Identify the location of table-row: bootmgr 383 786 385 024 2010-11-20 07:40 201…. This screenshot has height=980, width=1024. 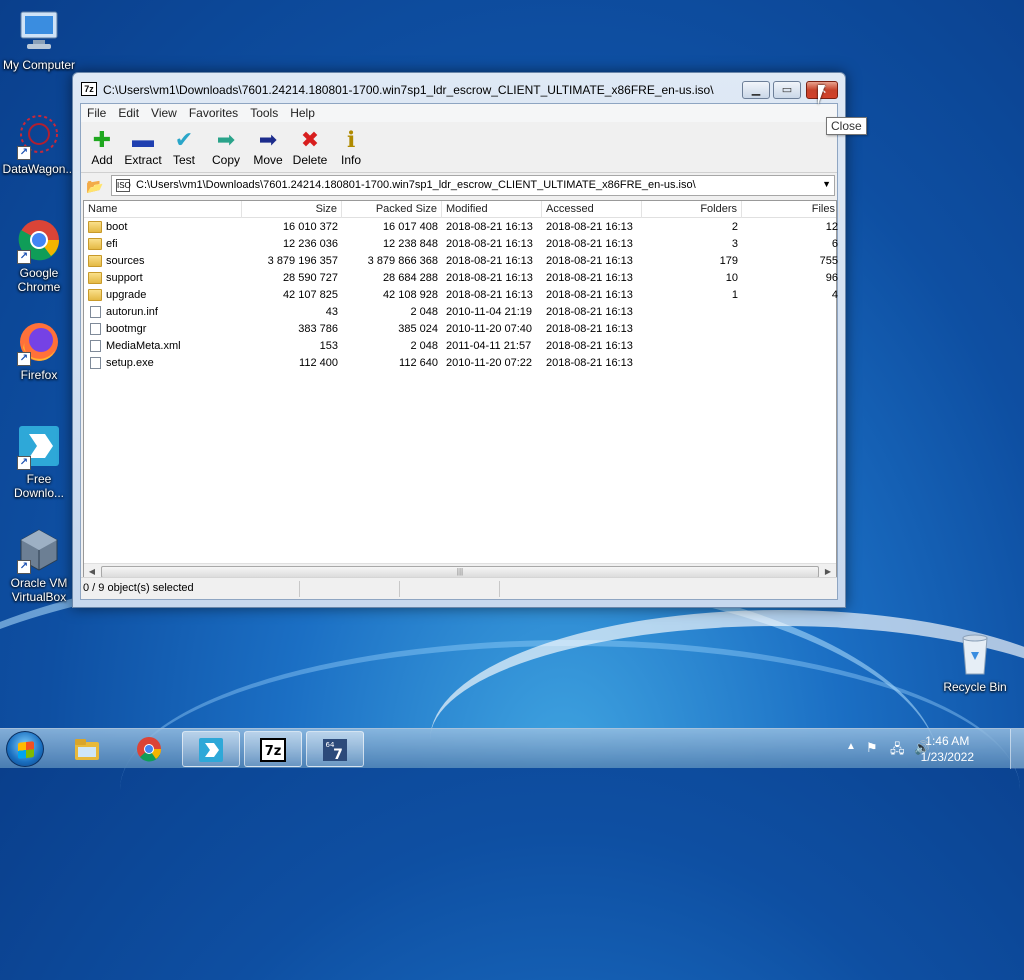
(460, 329).